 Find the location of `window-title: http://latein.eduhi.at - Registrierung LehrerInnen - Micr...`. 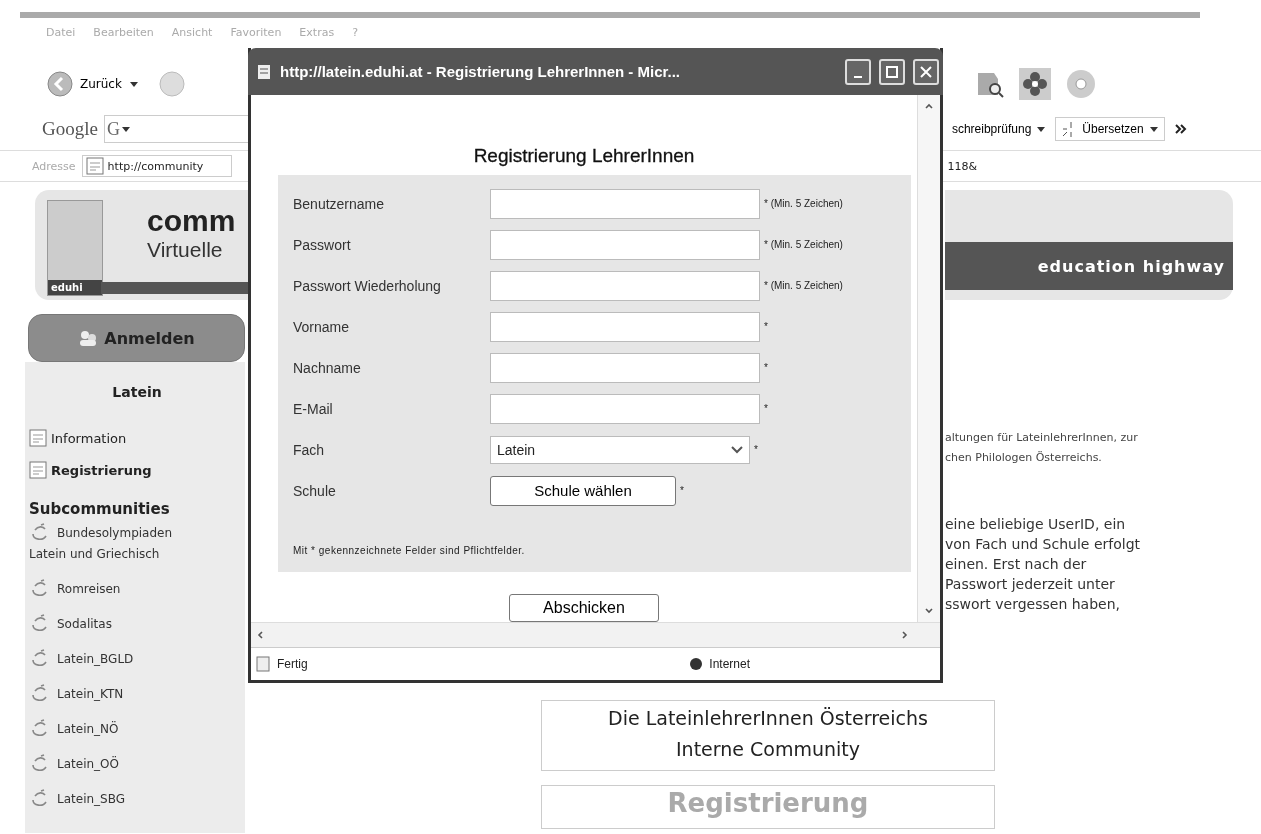

window-title: http://latein.eduhi.at - Registrierung LehrerInnen - Micr... is located at coordinates (481, 71).